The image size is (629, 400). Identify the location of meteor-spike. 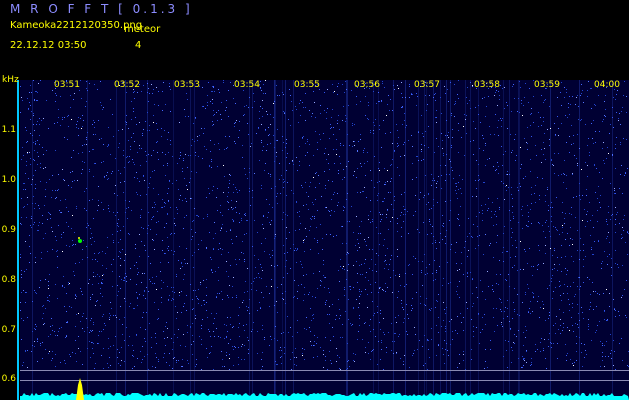
(80, 389).